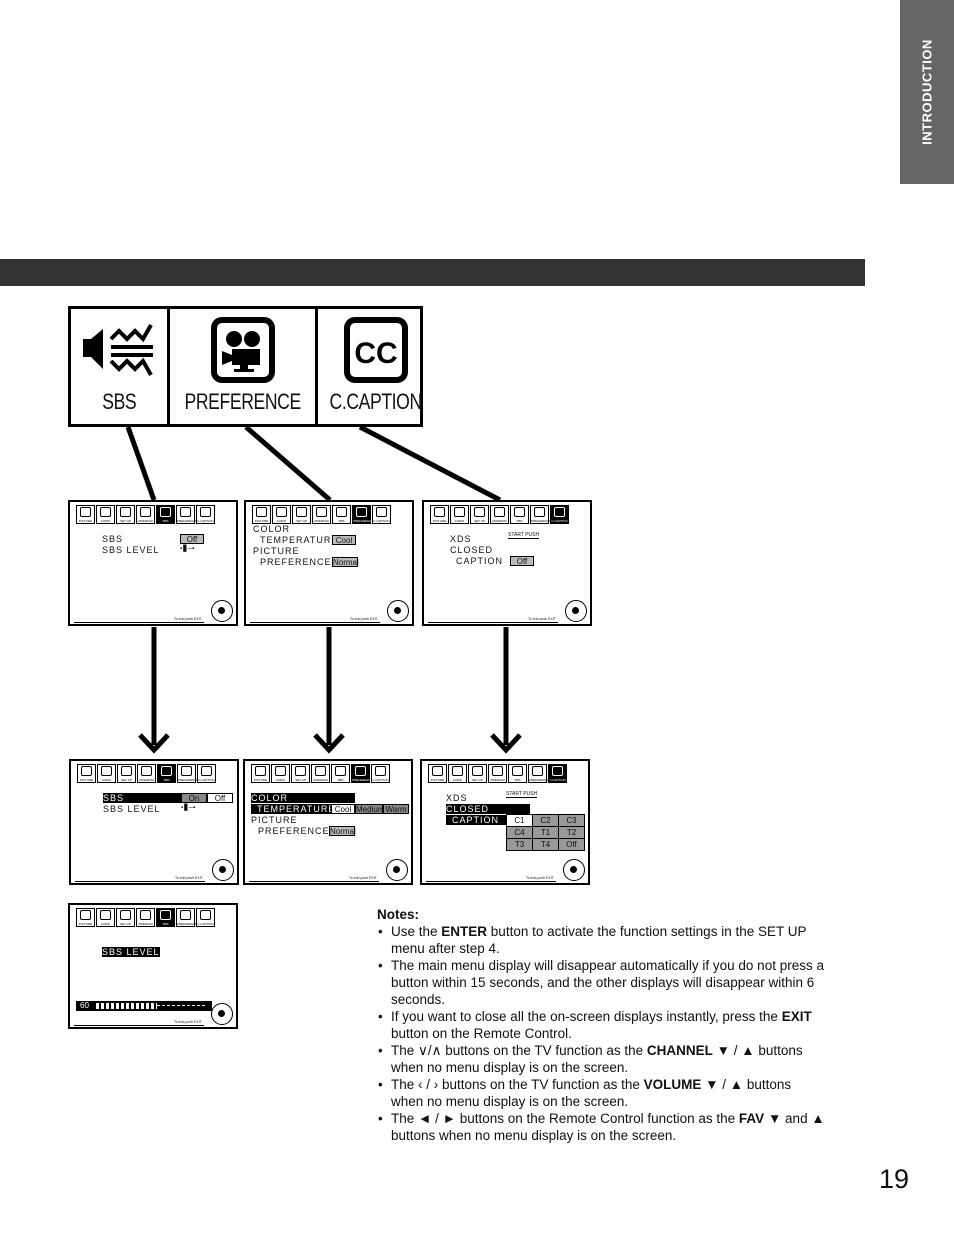 This screenshot has height=1235, width=954. What do you see at coordinates (131, 952) in the screenshot?
I see `sbs-level-title: SBS LEVEL` at bounding box center [131, 952].